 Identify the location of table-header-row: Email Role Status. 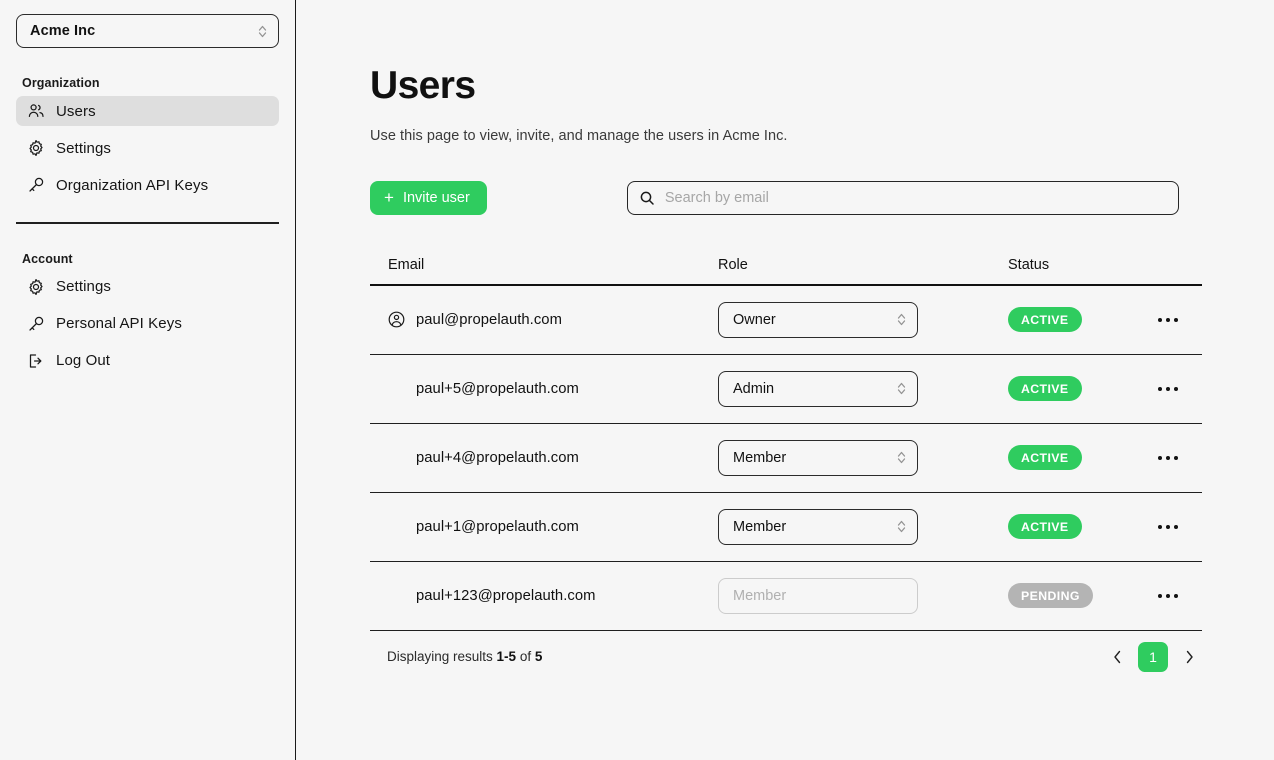
(786, 267).